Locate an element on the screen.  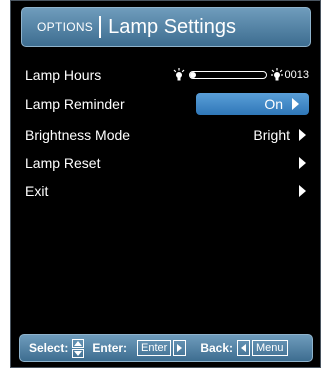
enter-key: Enter is located at coordinates (154, 348).